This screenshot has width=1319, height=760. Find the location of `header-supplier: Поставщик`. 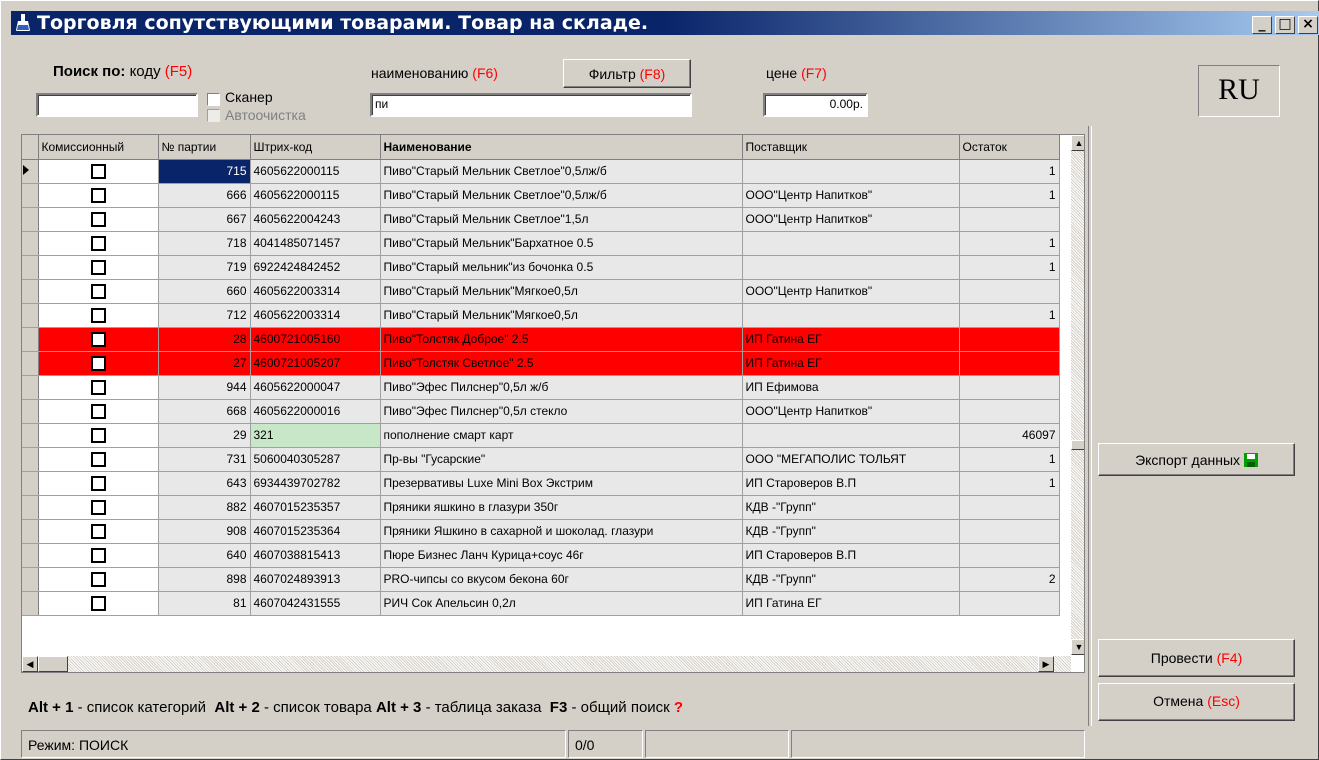

header-supplier: Поставщик is located at coordinates (851, 147).